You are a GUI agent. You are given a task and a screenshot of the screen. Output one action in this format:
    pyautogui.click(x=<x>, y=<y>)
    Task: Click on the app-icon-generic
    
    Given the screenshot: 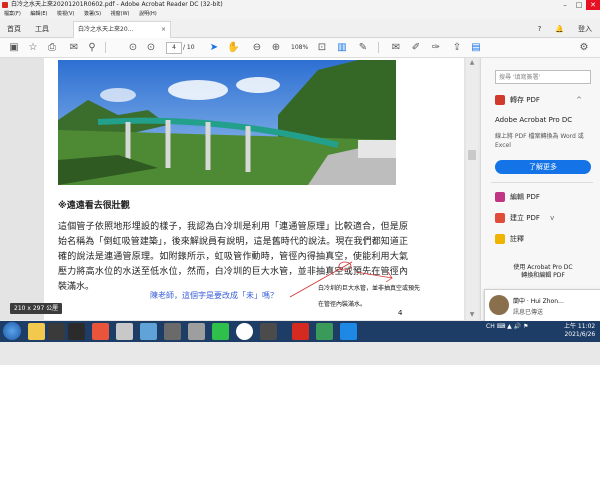 What is the action you would take?
    pyautogui.click(x=268, y=331)
    